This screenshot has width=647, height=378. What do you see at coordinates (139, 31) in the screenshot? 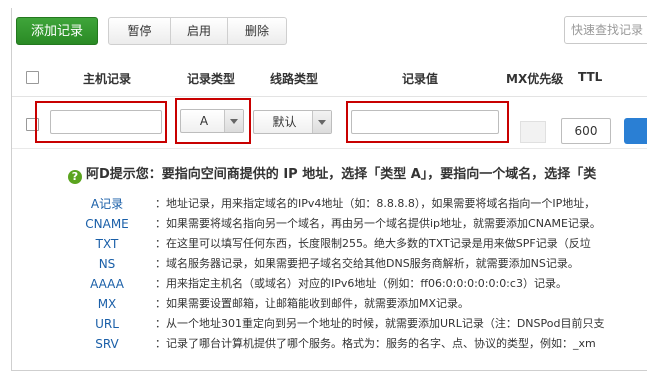
I see `pause-button: 暂停` at bounding box center [139, 31].